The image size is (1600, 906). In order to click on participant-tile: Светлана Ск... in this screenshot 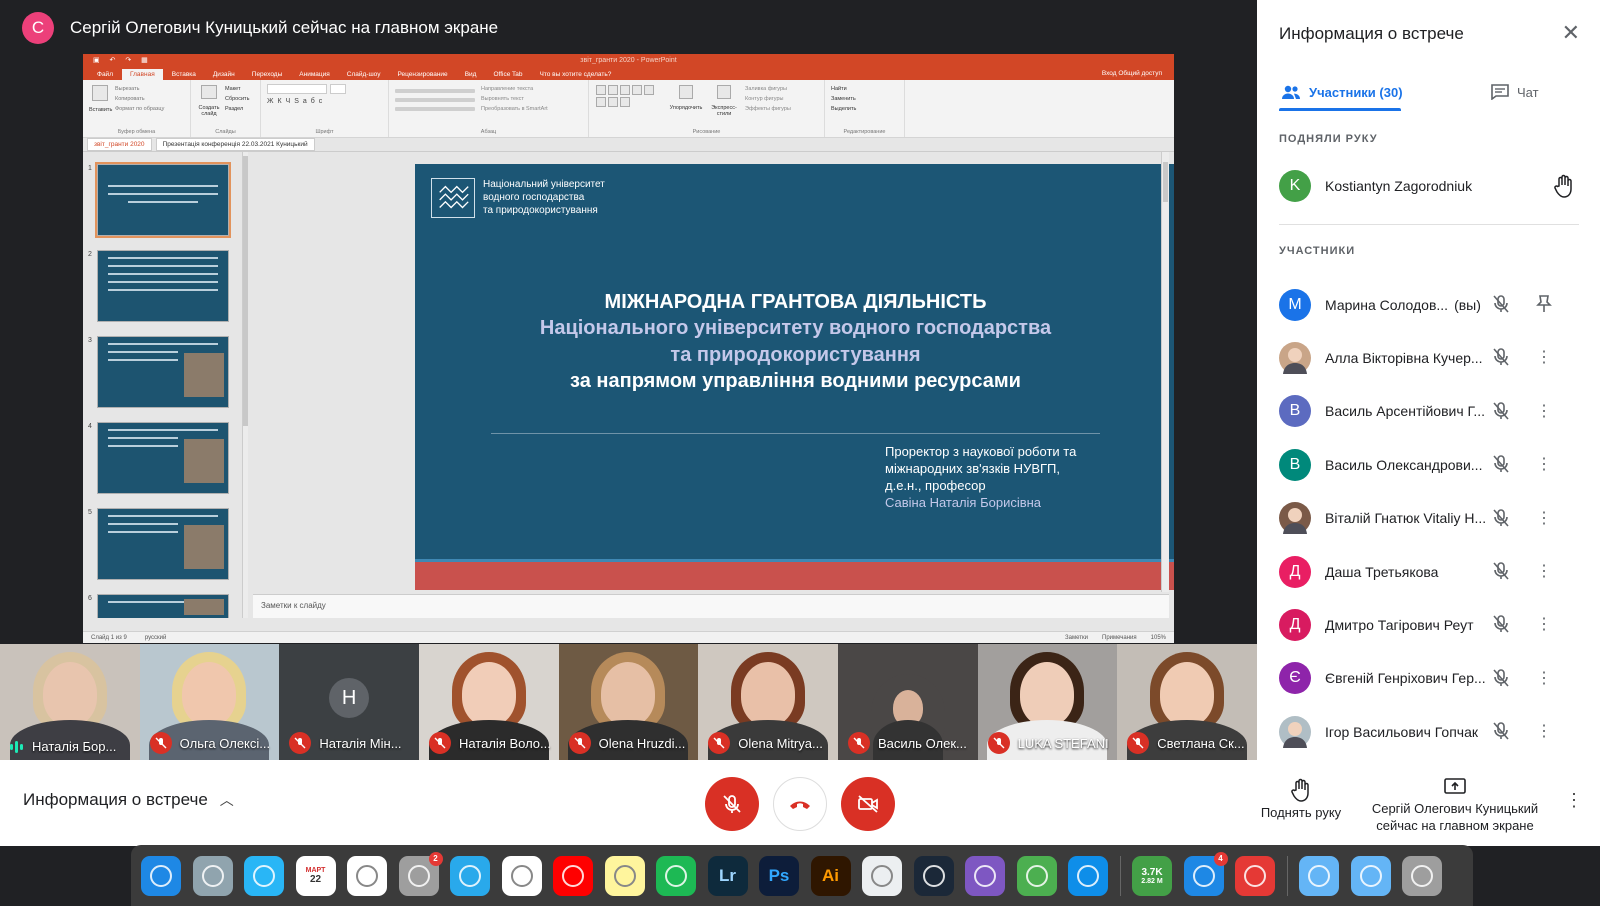, I will do `click(1187, 702)`.